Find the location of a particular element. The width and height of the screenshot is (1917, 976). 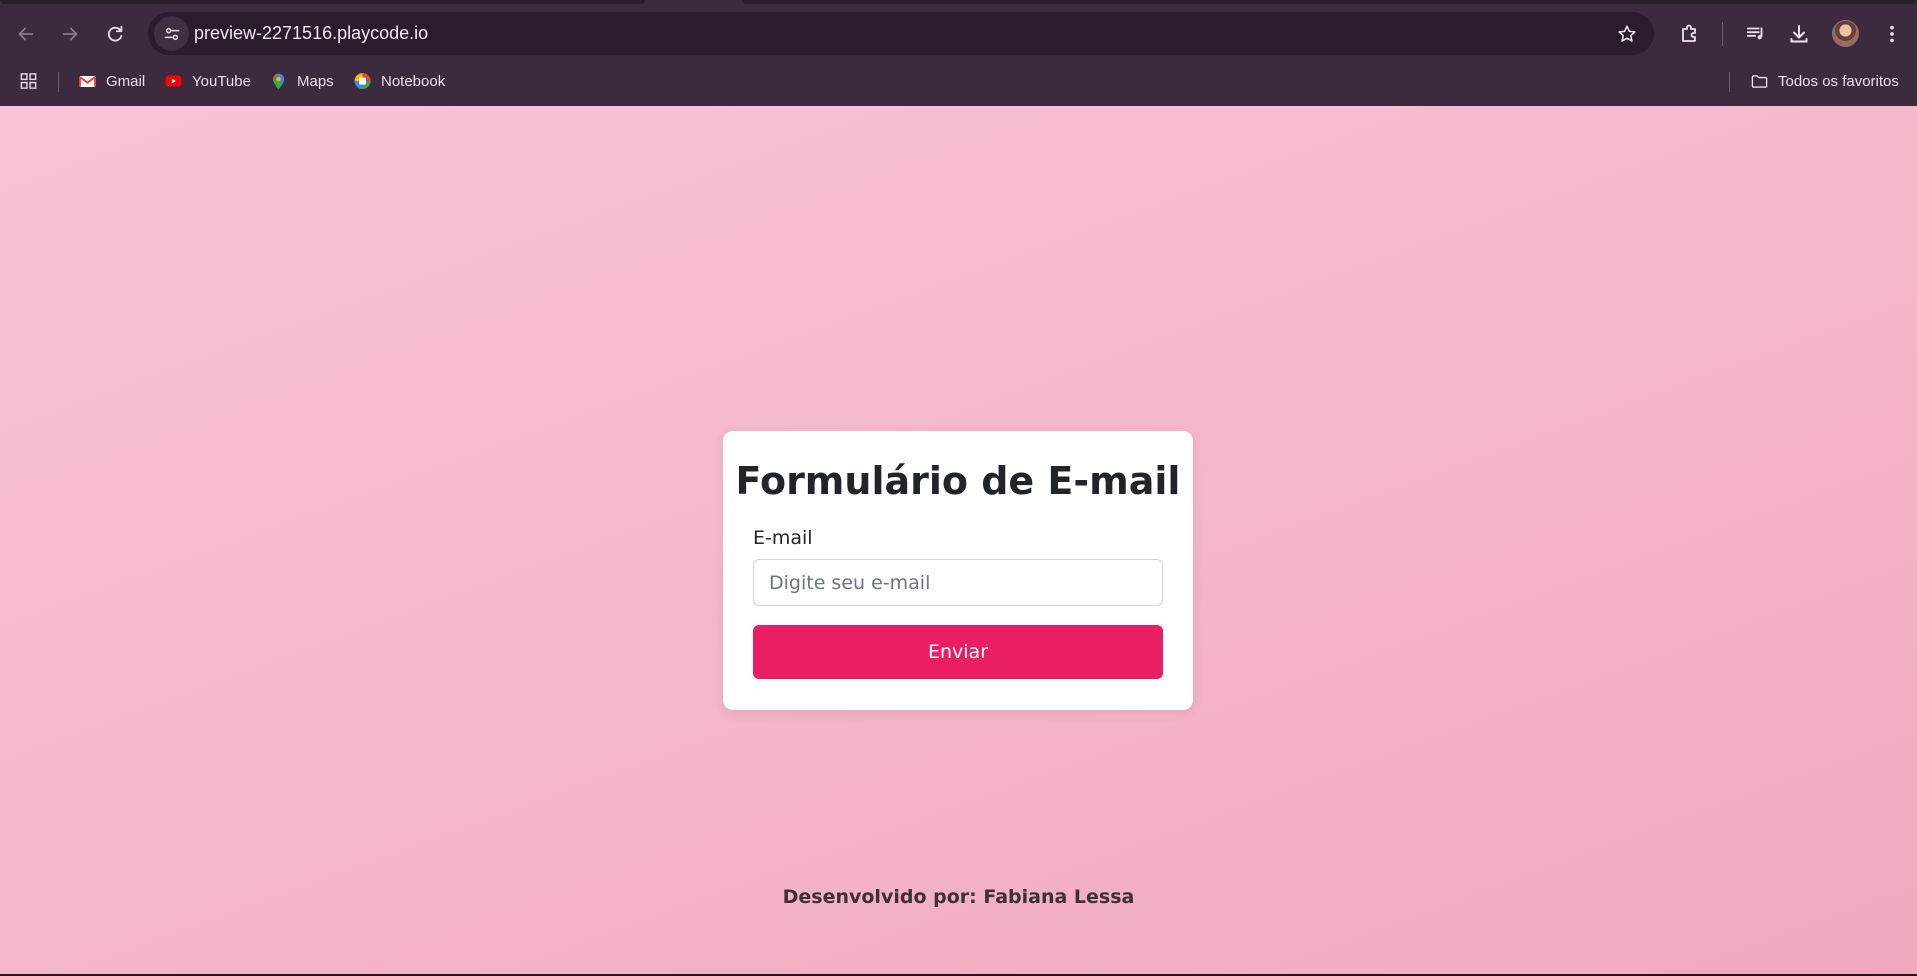

apps-grid-icon is located at coordinates (28, 81).